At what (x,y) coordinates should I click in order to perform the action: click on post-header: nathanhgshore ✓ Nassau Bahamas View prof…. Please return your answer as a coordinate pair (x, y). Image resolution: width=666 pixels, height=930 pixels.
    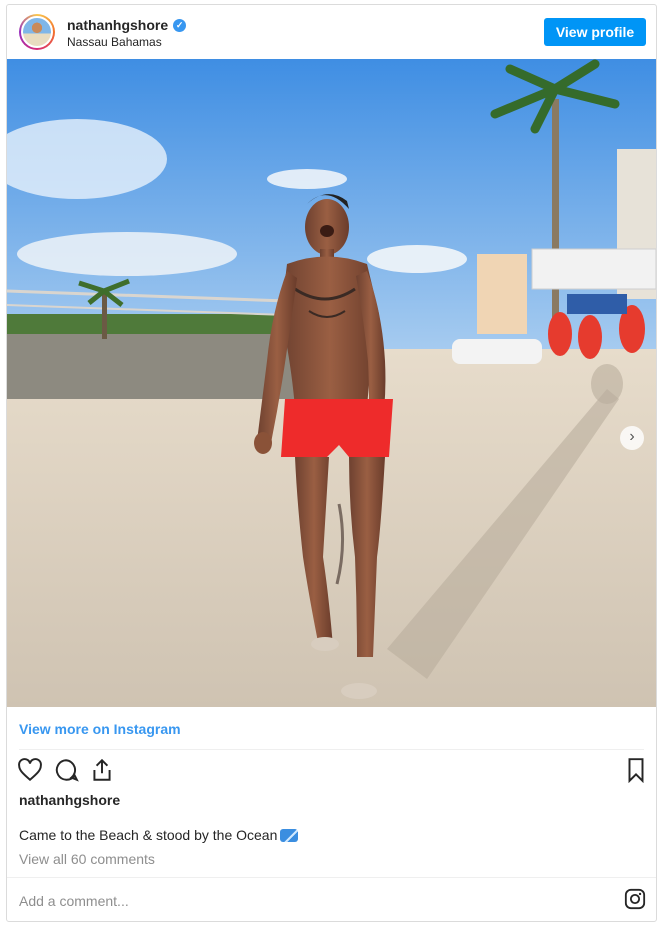
    Looking at the image, I should click on (331, 32).